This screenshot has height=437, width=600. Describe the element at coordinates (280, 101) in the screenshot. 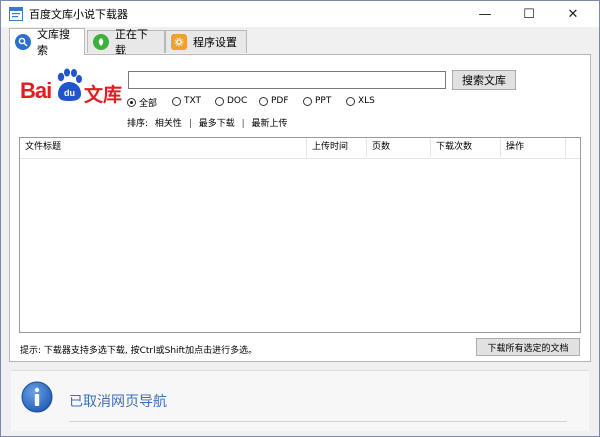

I see `format-label: PDF` at that location.